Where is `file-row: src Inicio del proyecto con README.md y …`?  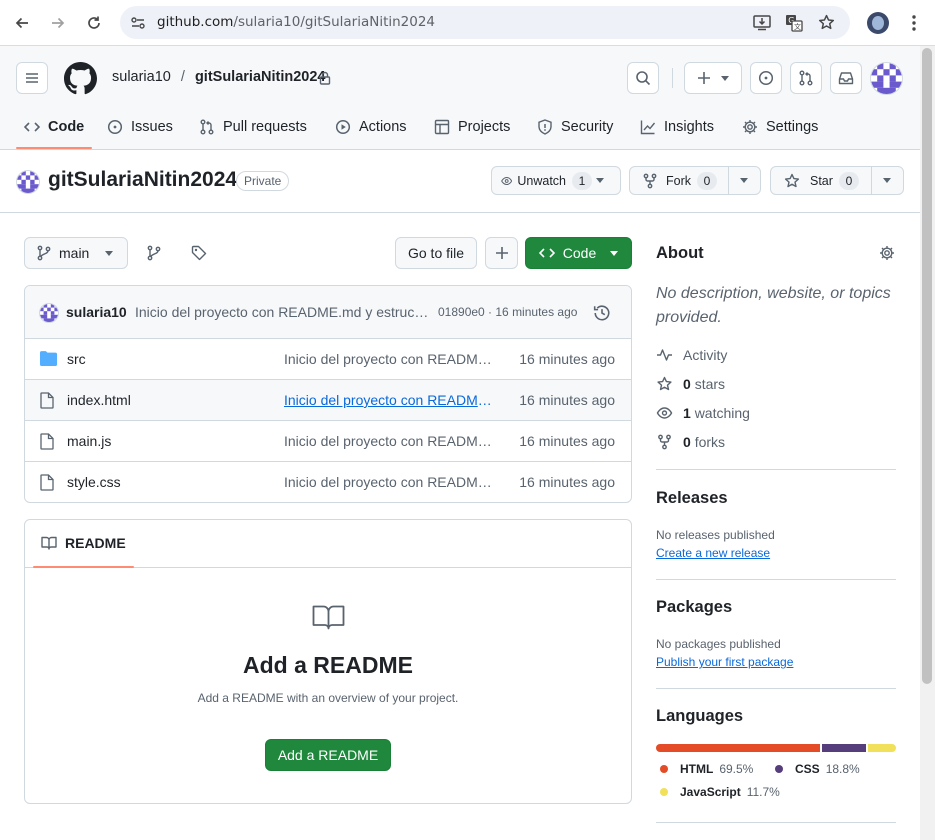 file-row: src Inicio del proyecto con README.md y … is located at coordinates (328, 359).